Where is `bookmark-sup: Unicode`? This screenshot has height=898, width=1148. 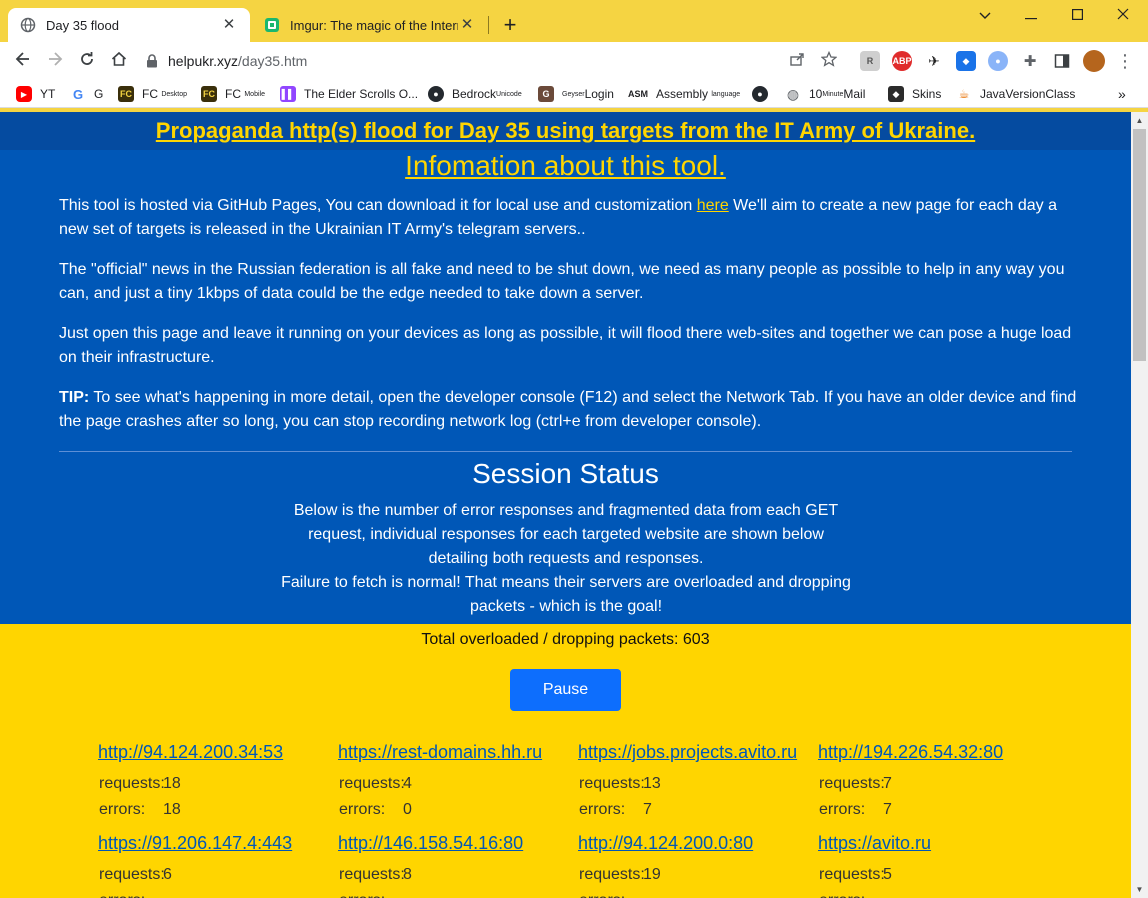
bookmark-sup: Unicode is located at coordinates (509, 94).